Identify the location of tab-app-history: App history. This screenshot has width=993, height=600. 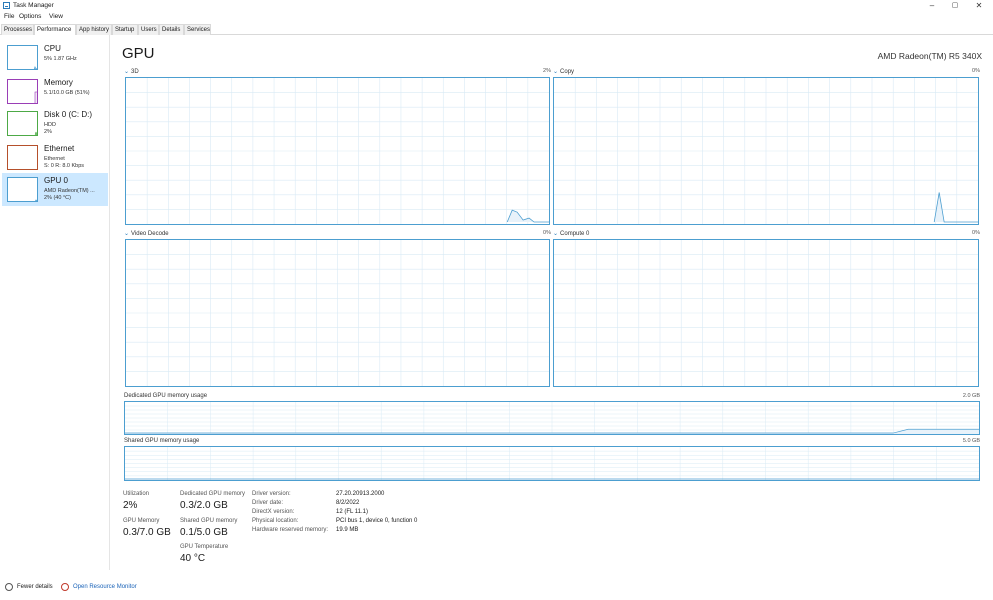
(94, 29).